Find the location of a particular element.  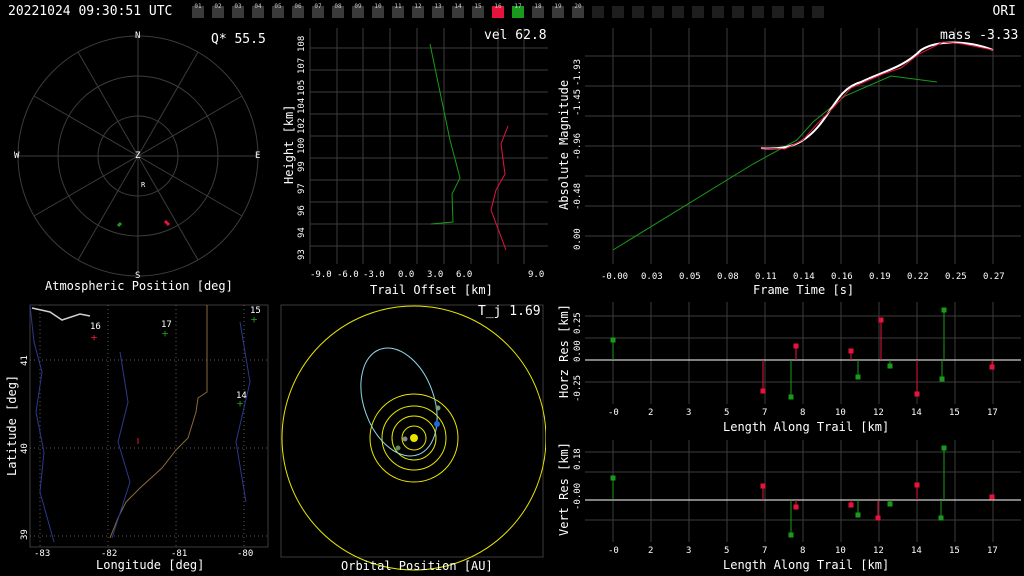

trail-ylabel: Height [km] is located at coordinates (289, 144).